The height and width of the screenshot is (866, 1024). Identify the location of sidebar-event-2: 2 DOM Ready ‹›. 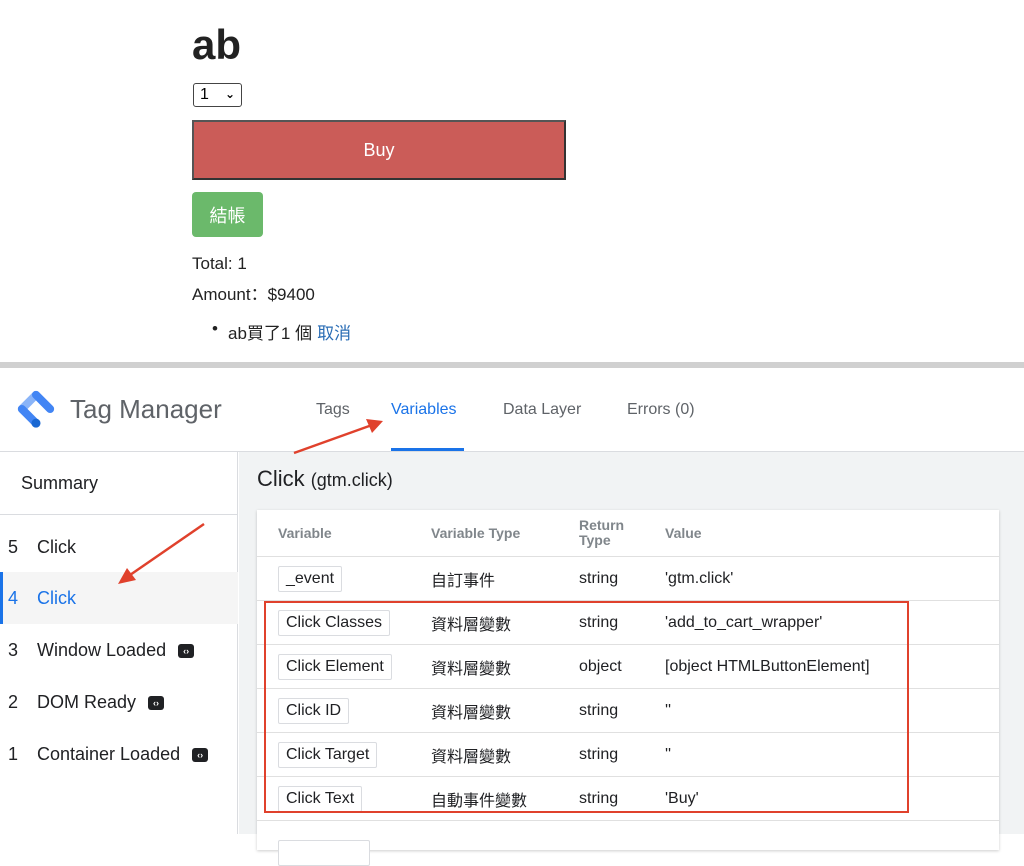
(119, 702).